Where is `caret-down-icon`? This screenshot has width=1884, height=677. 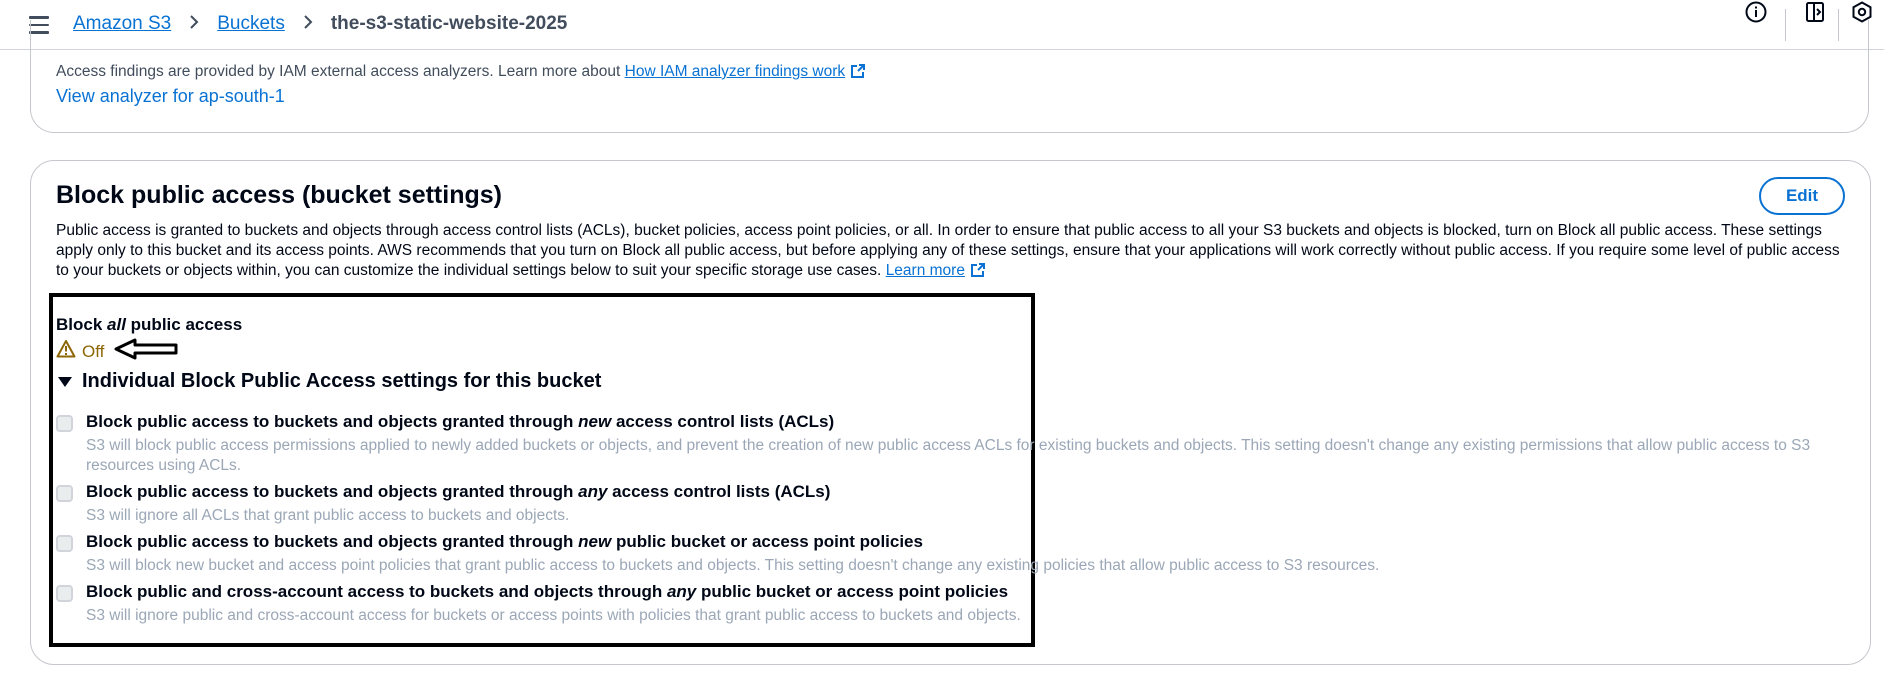 caret-down-icon is located at coordinates (65, 381).